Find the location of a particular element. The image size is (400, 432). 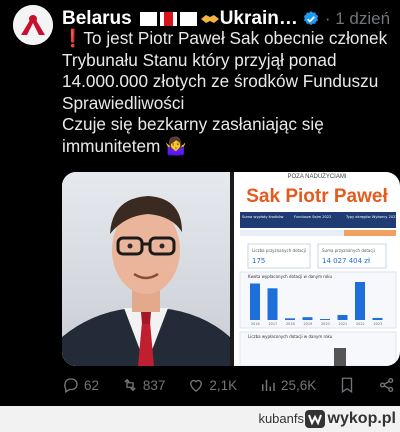

belarus-flag-red-icon is located at coordinates (168, 19).